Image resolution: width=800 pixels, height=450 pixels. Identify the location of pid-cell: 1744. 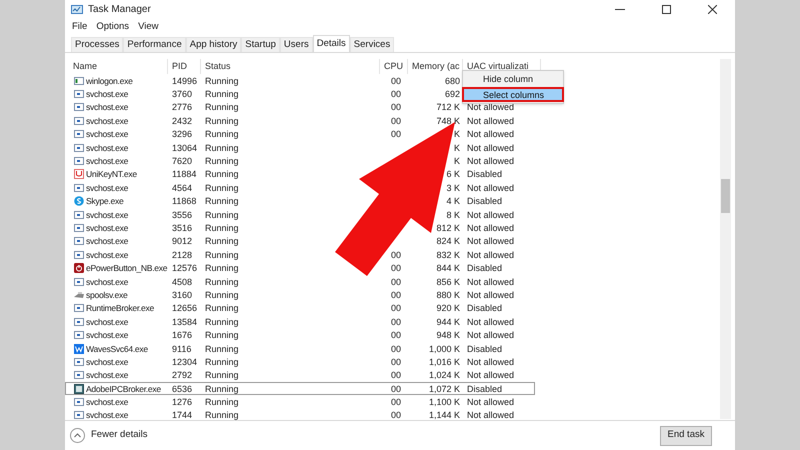
(182, 415).